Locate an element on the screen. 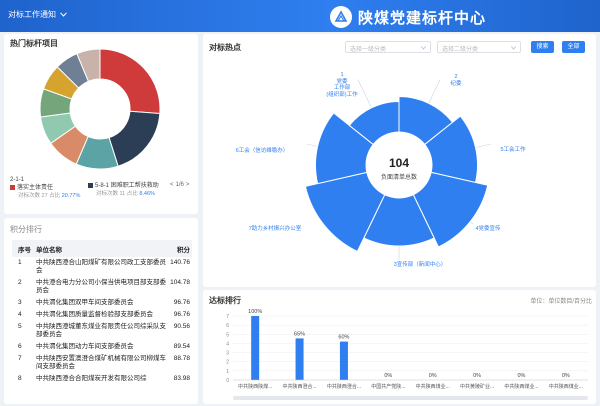  hotspot-label: 7助力乡村振兴办公室 is located at coordinates (275, 229).